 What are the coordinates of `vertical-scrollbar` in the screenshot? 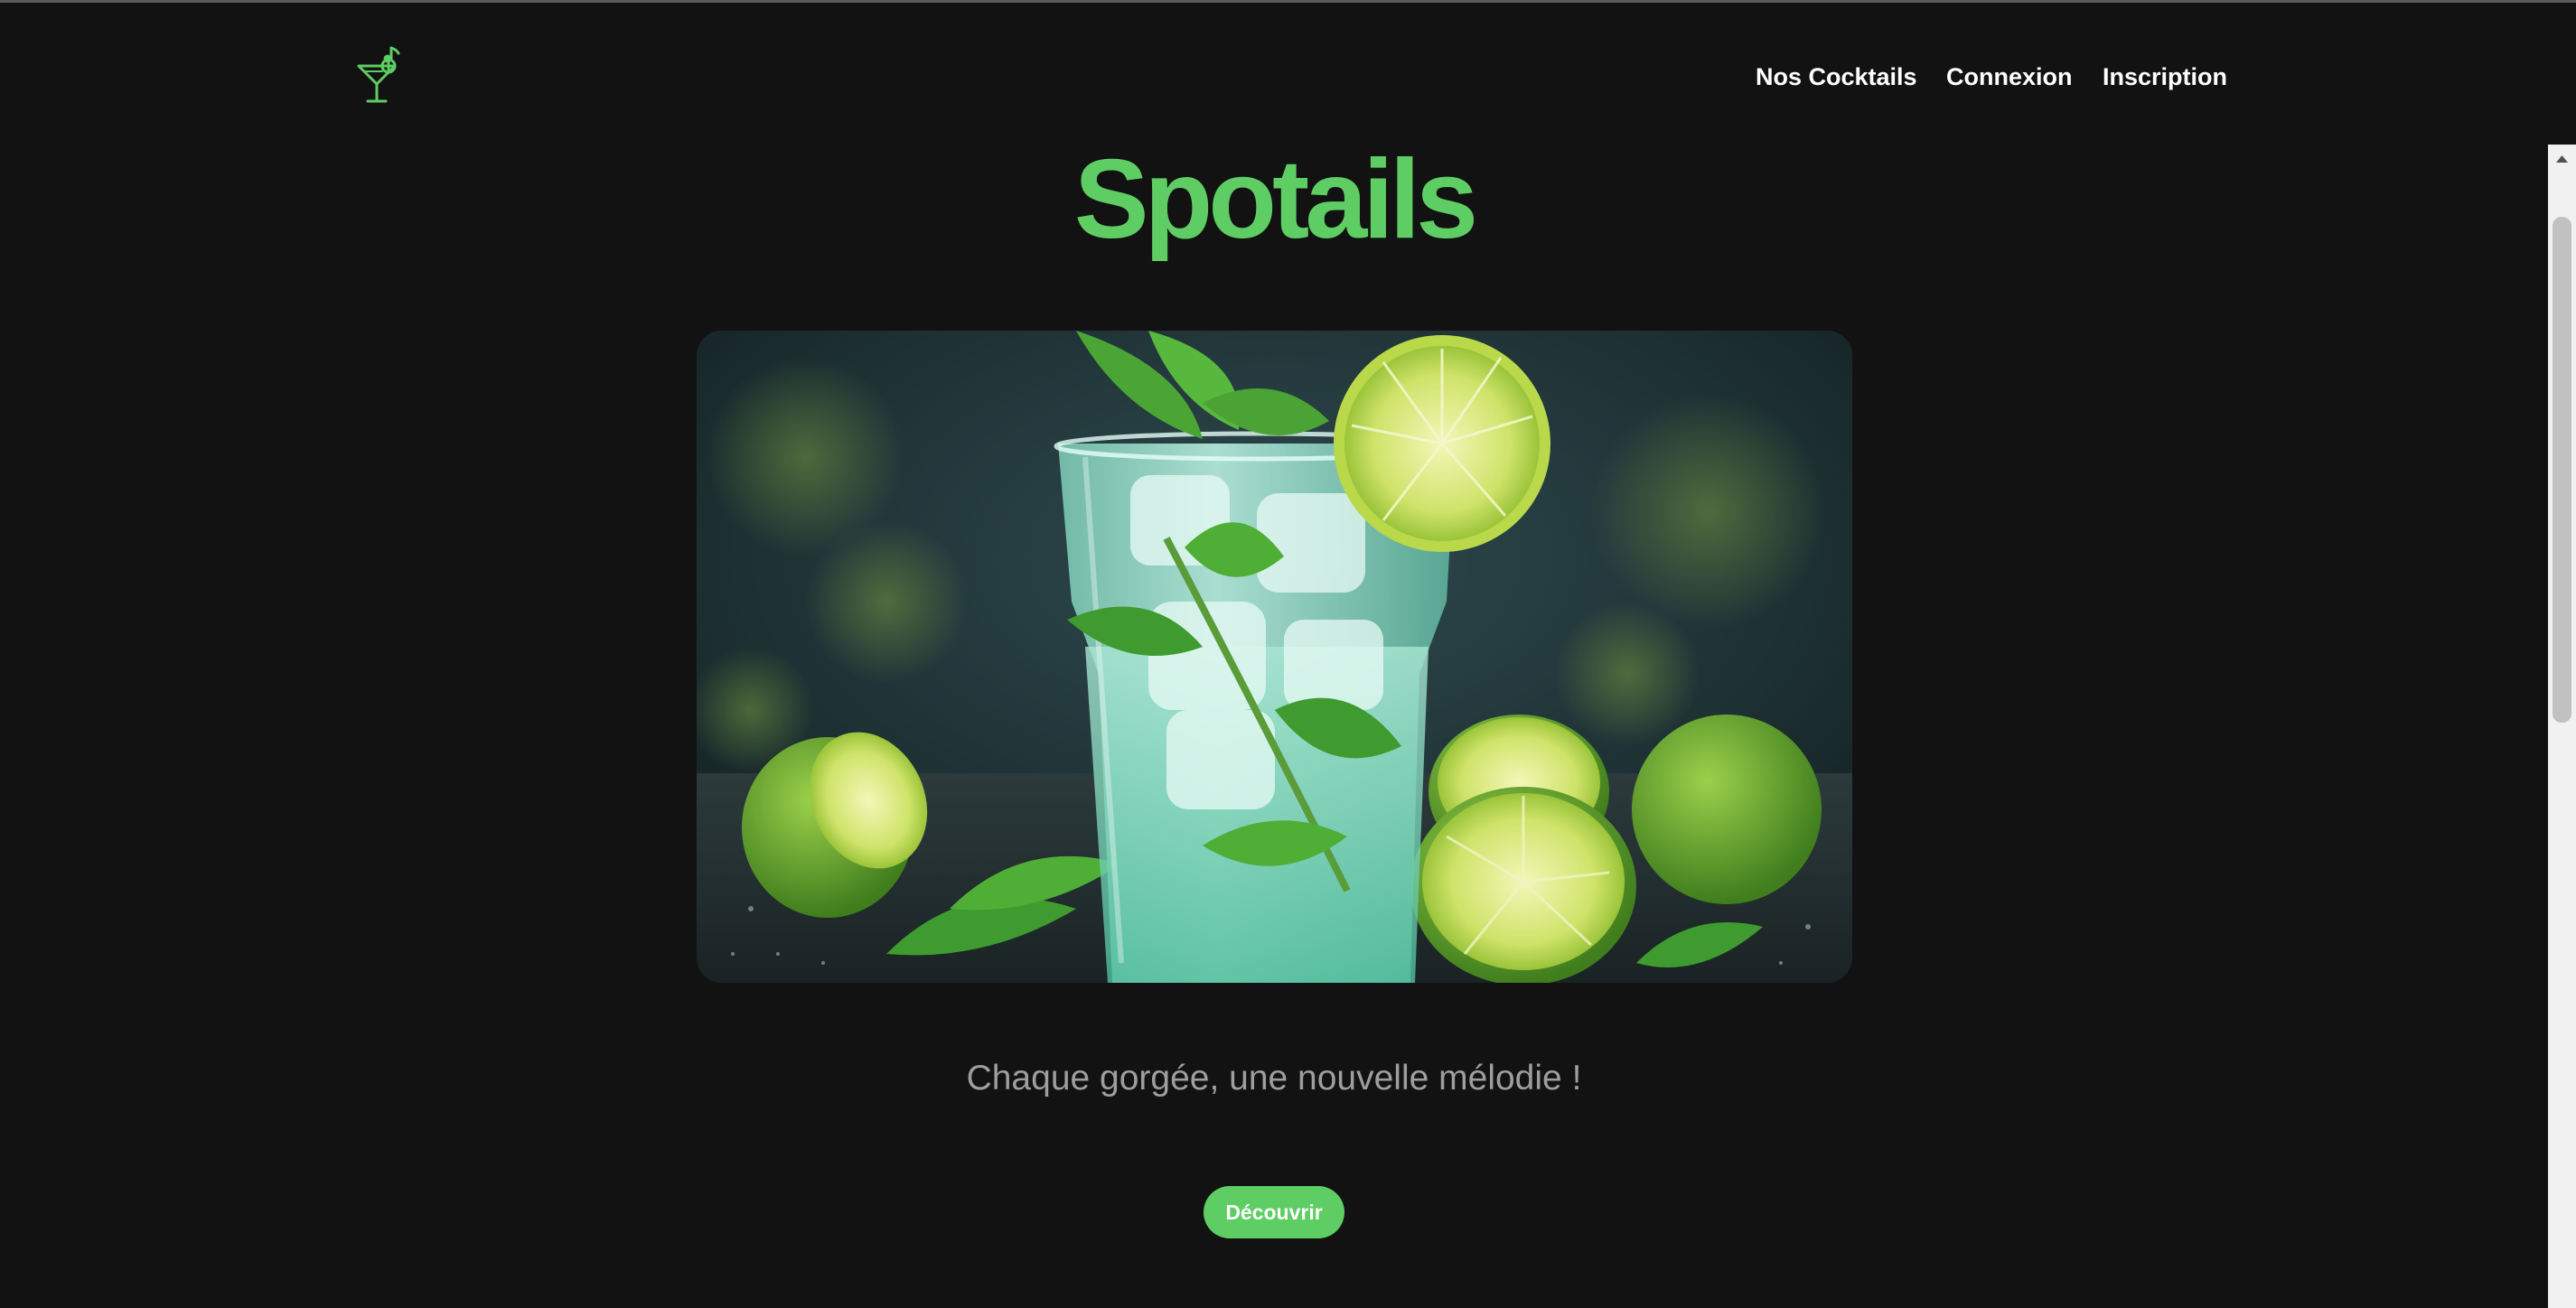 It's located at (2562, 726).